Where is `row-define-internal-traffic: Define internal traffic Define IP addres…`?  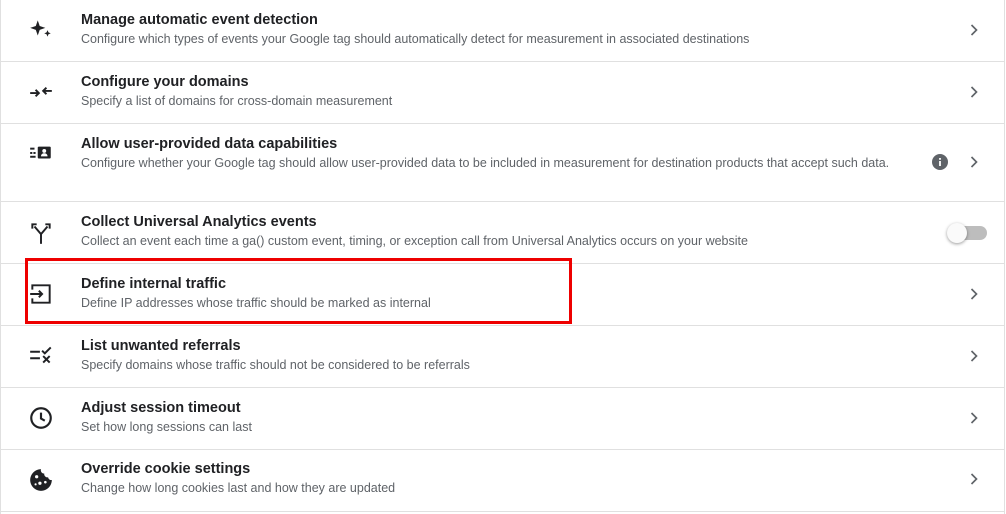 row-define-internal-traffic: Define internal traffic Define IP addres… is located at coordinates (502, 295).